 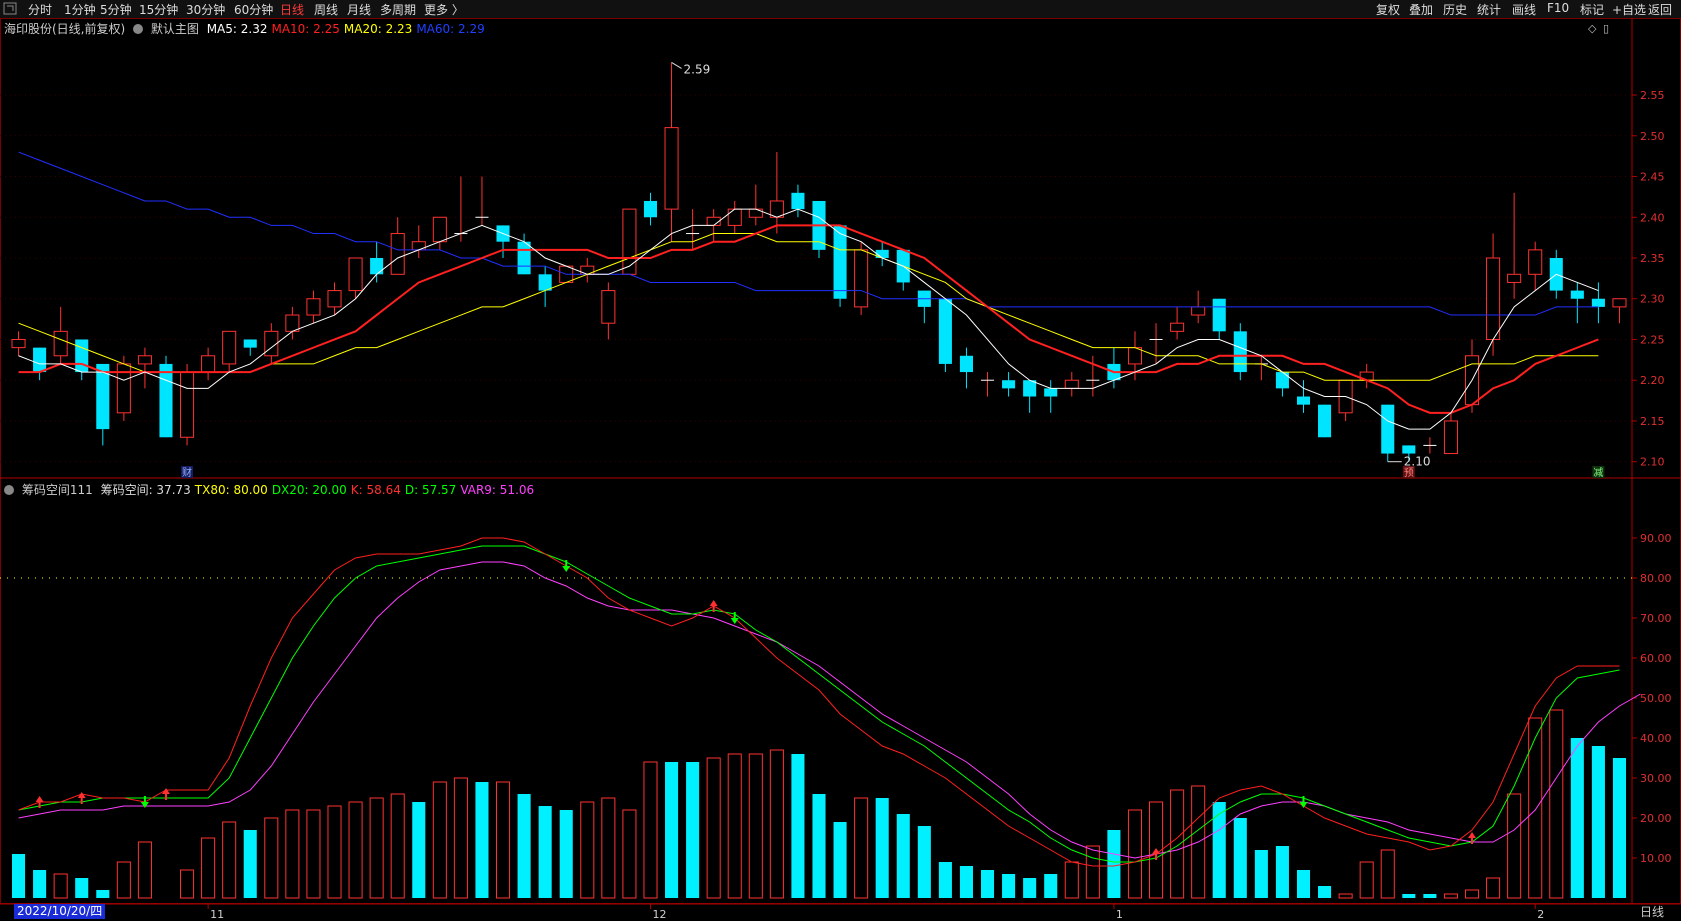 I want to click on sub-chart-title: 筹码空间111, so click(x=57, y=490).